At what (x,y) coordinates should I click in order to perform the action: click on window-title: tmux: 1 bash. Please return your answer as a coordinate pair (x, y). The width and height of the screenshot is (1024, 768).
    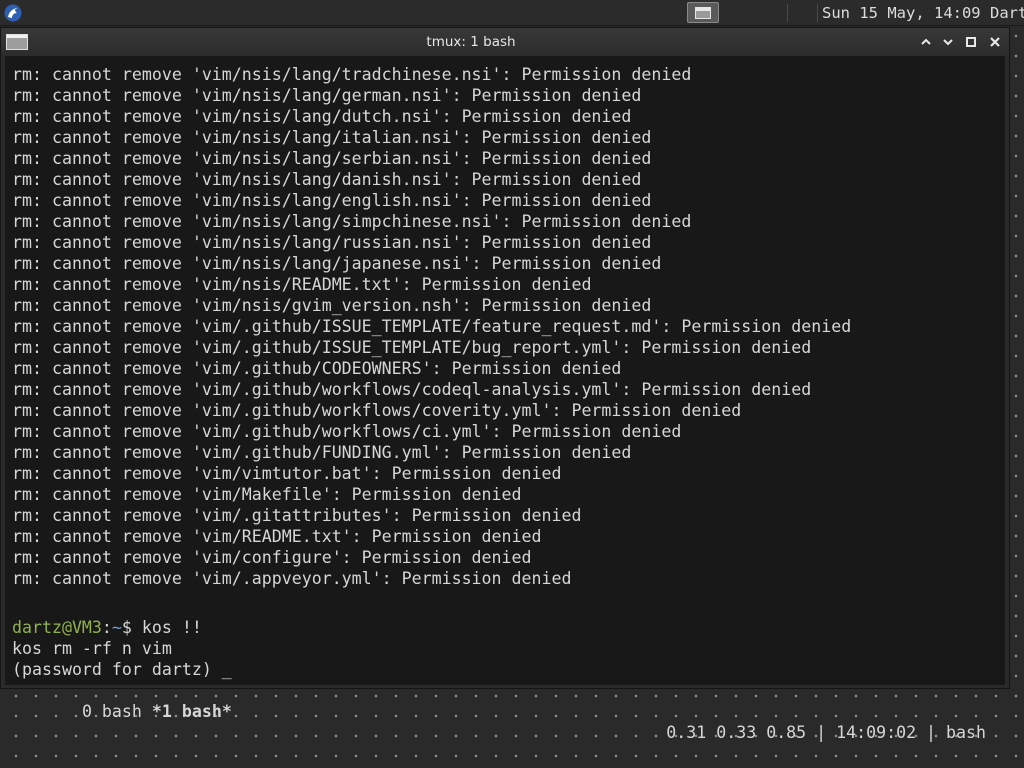
    Looking at the image, I should click on (471, 42).